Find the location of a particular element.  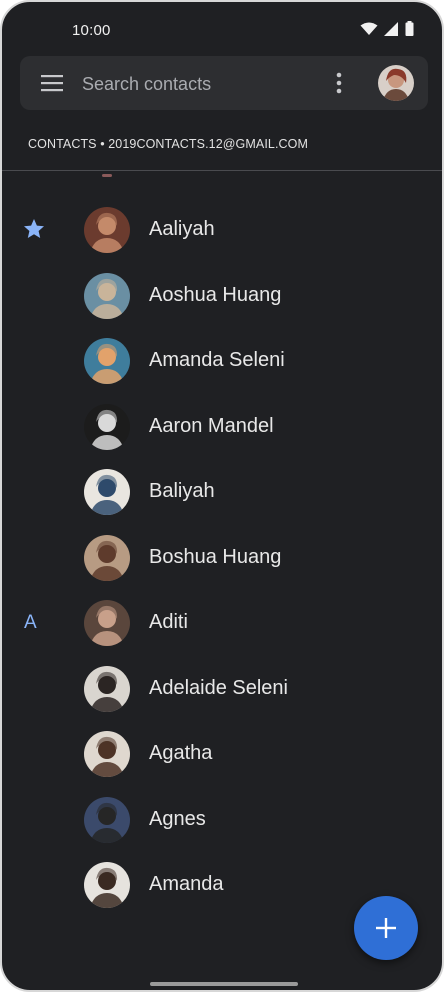

add-icon is located at coordinates (386, 928).